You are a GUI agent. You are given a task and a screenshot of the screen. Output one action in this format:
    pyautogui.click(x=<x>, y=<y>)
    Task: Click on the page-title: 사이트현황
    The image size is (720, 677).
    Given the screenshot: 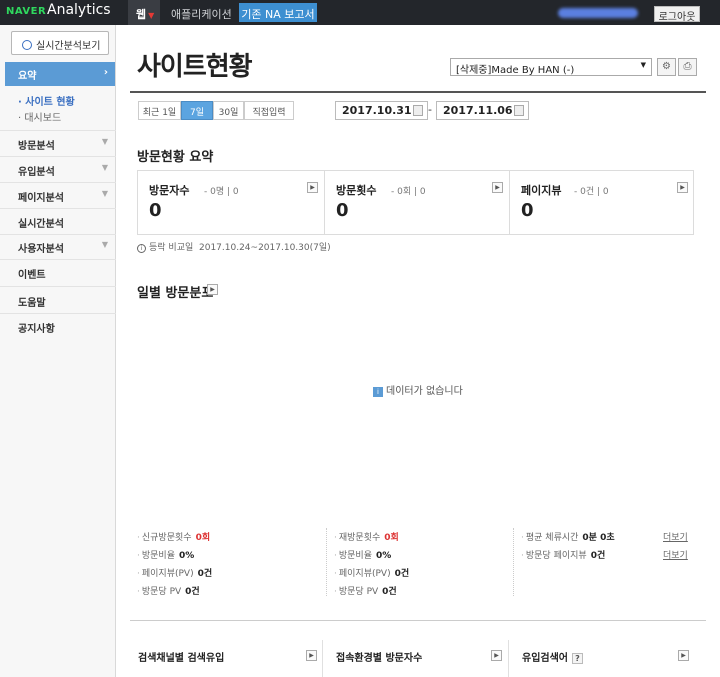 What is the action you would take?
    pyautogui.click(x=195, y=67)
    